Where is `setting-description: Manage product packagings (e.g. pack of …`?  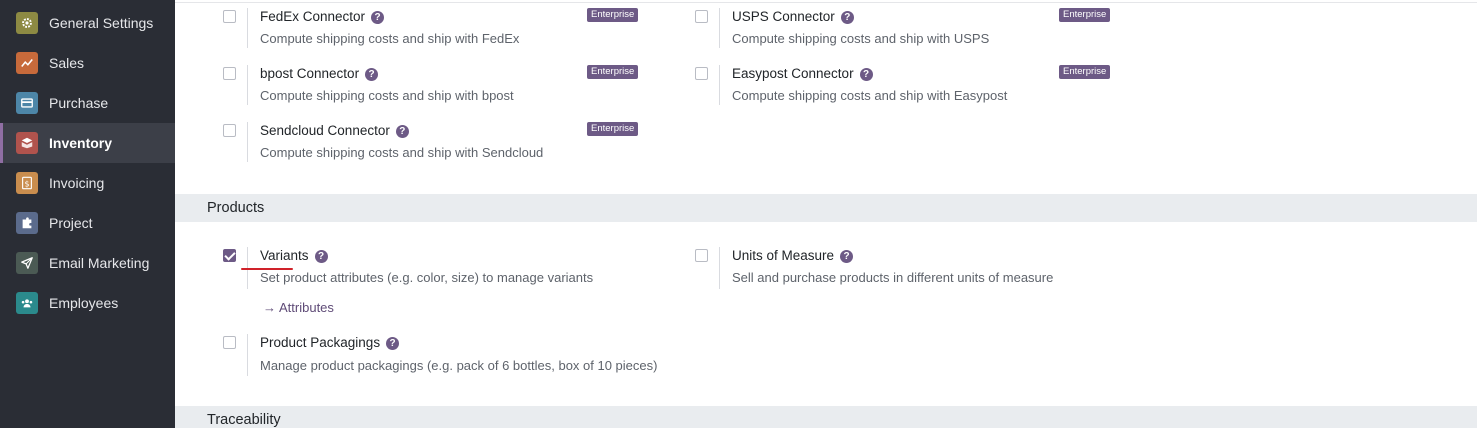 setting-description: Manage product packagings (e.g. pack of … is located at coordinates (459, 365).